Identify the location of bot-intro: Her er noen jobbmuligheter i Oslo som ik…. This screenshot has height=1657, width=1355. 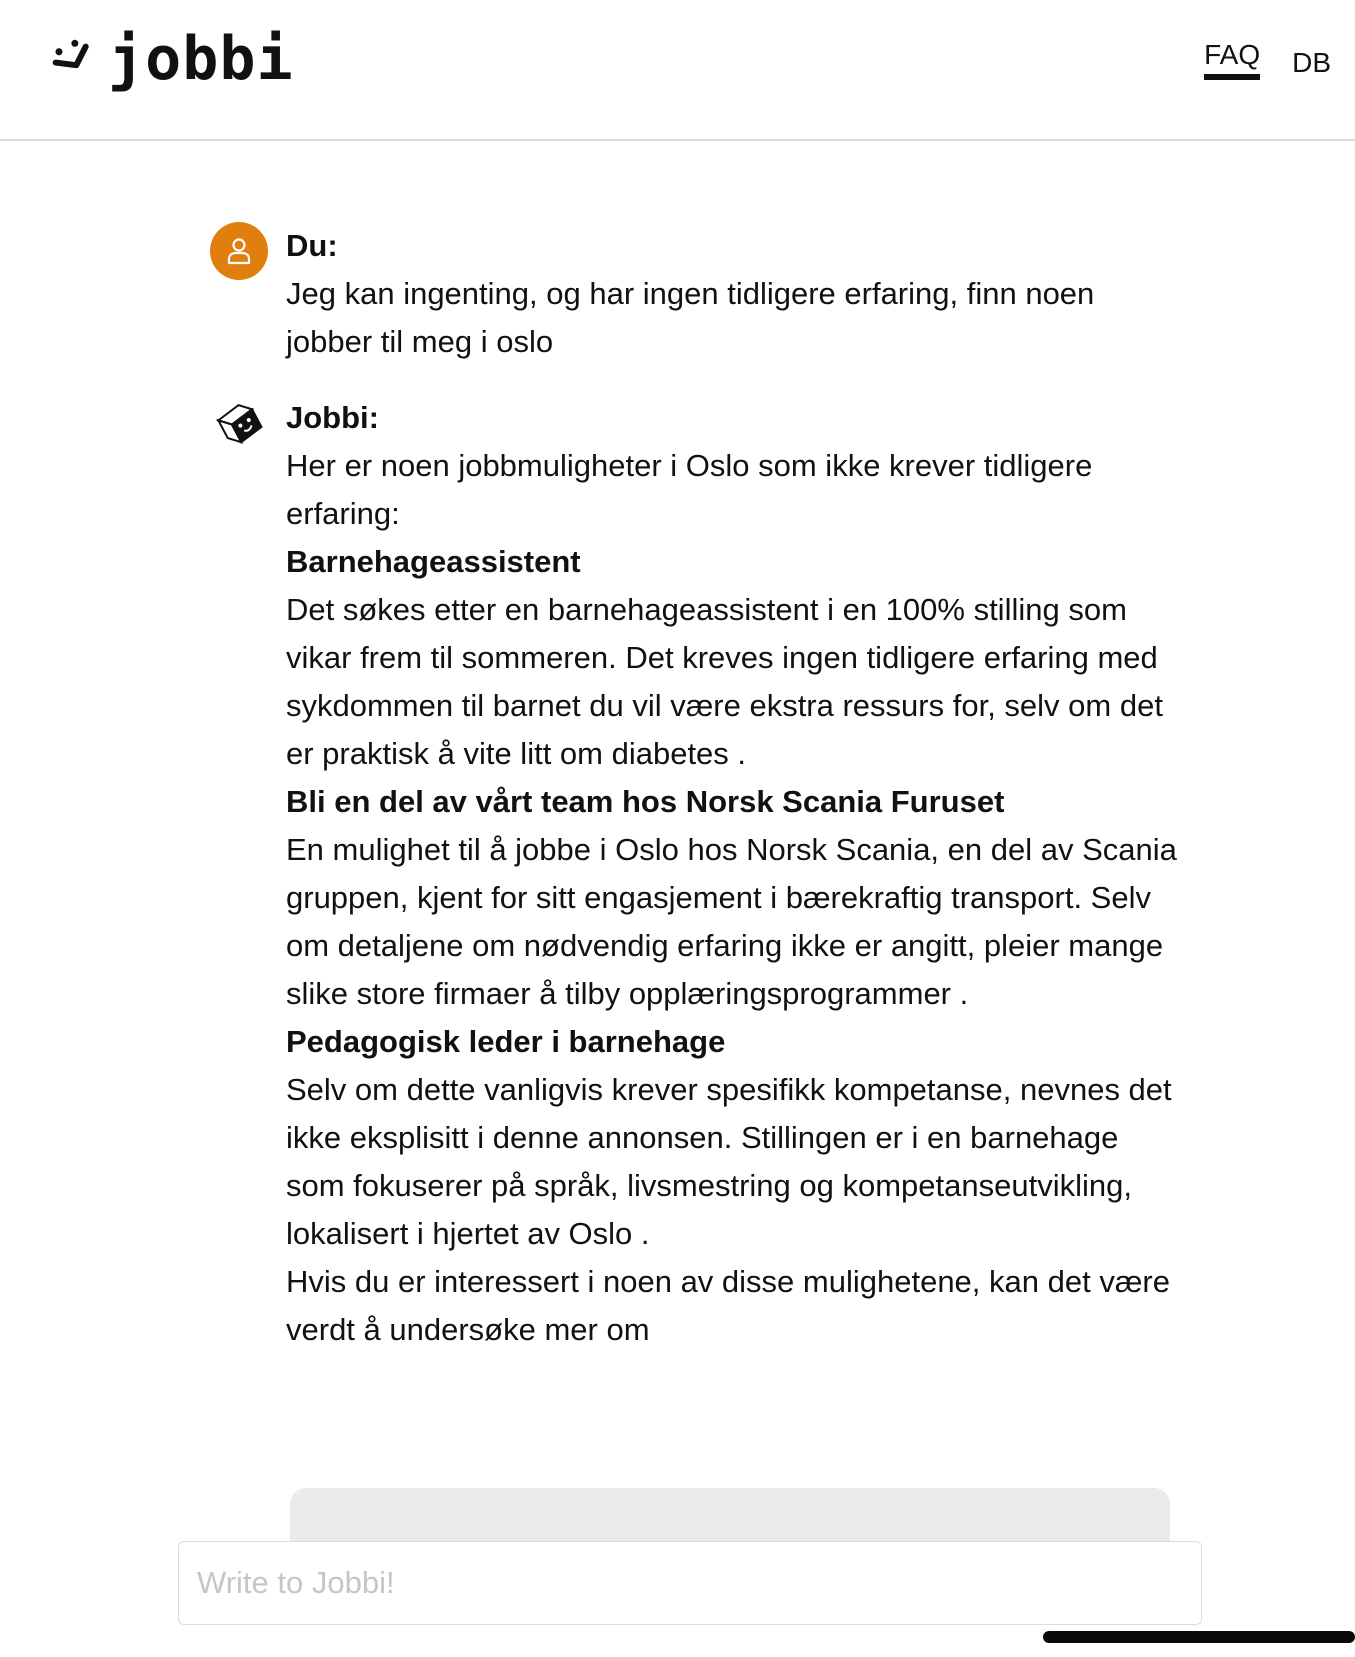
(689, 489).